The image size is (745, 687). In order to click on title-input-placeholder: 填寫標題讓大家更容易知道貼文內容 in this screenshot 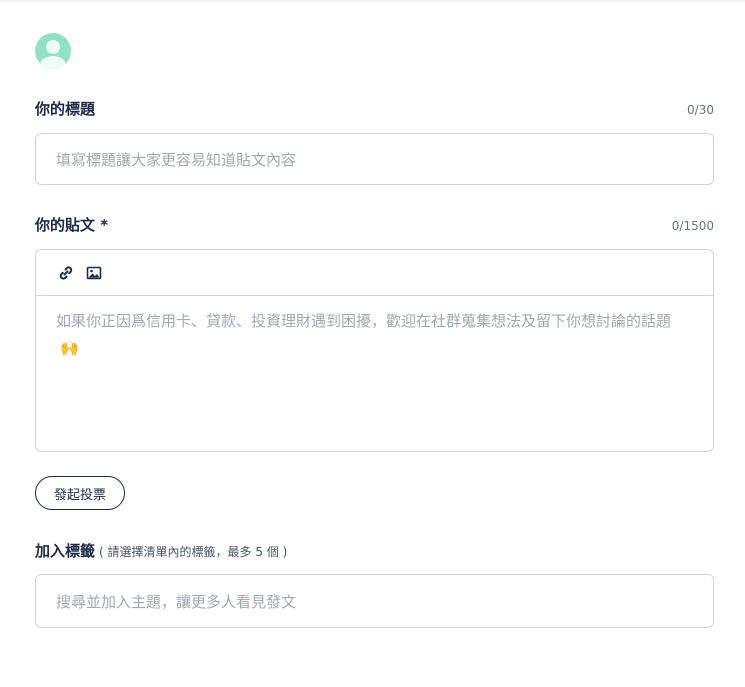, I will do `click(176, 159)`.